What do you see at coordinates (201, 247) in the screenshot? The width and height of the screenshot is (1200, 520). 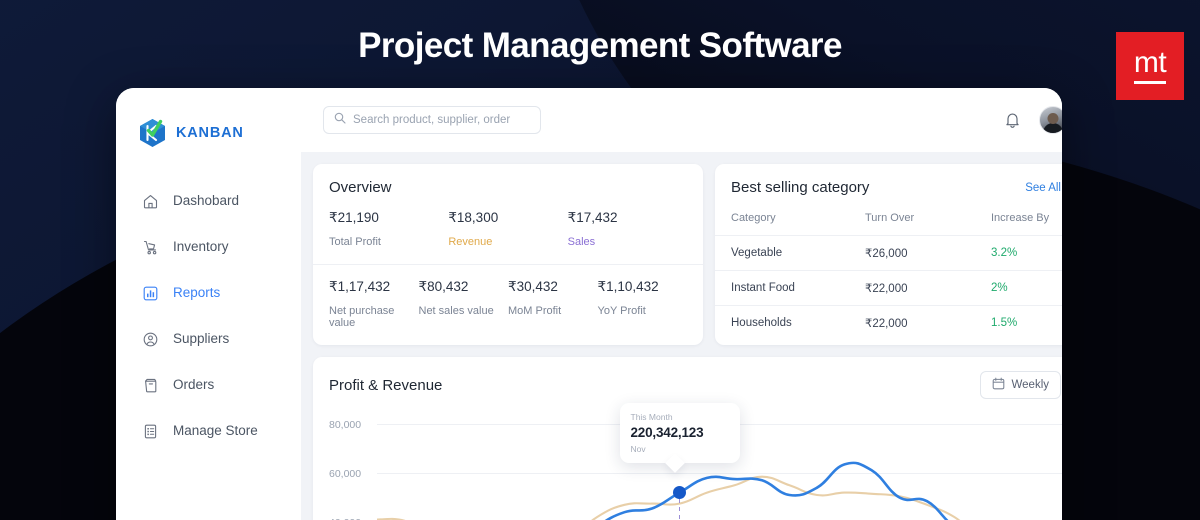 I see `sidebar-item-label: Inventory` at bounding box center [201, 247].